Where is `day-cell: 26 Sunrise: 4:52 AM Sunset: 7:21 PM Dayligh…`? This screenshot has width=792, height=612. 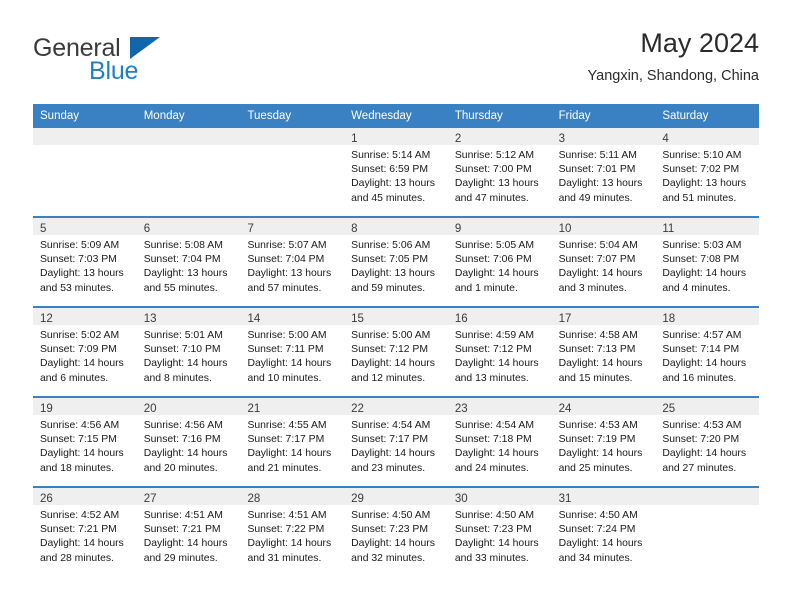 day-cell: 26 Sunrise: 4:52 AM Sunset: 7:21 PM Dayligh… is located at coordinates (85, 532).